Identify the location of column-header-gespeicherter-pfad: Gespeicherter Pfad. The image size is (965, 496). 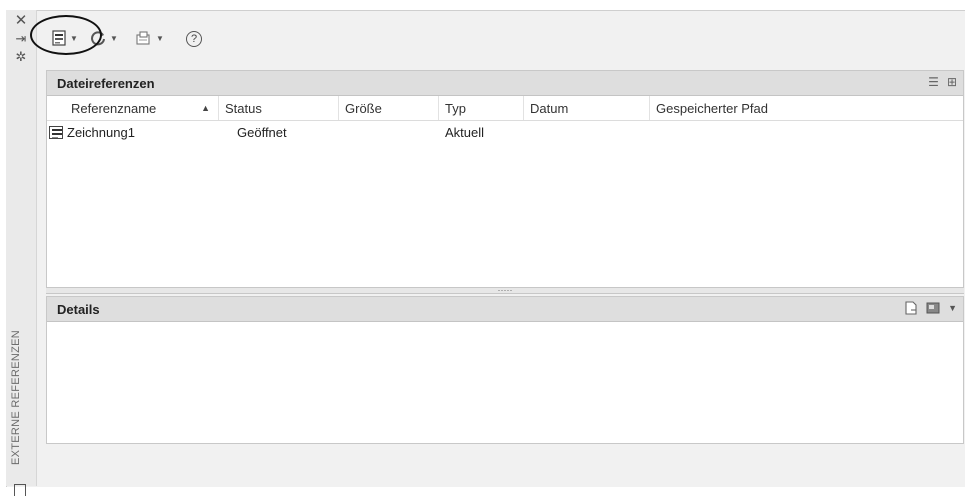
(806, 108).